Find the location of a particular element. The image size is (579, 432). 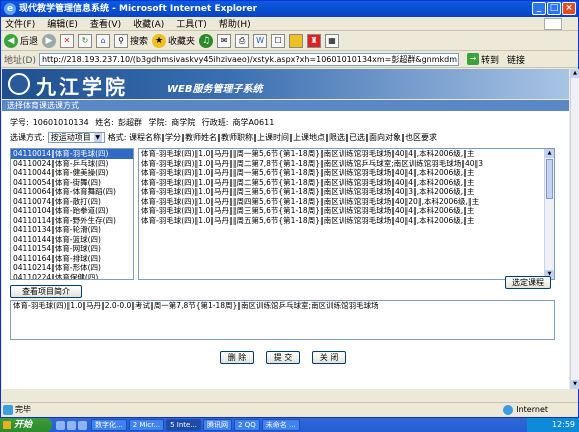

method-select: 按运动项目 ▼ is located at coordinates (76, 137).